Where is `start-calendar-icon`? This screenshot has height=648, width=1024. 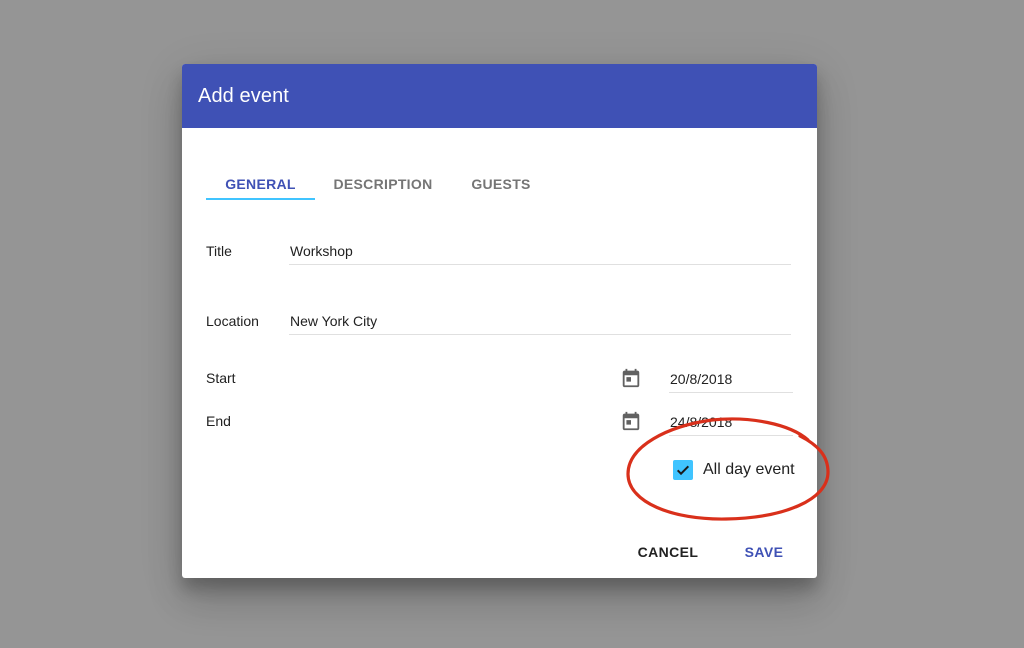
start-calendar-icon is located at coordinates (631, 378).